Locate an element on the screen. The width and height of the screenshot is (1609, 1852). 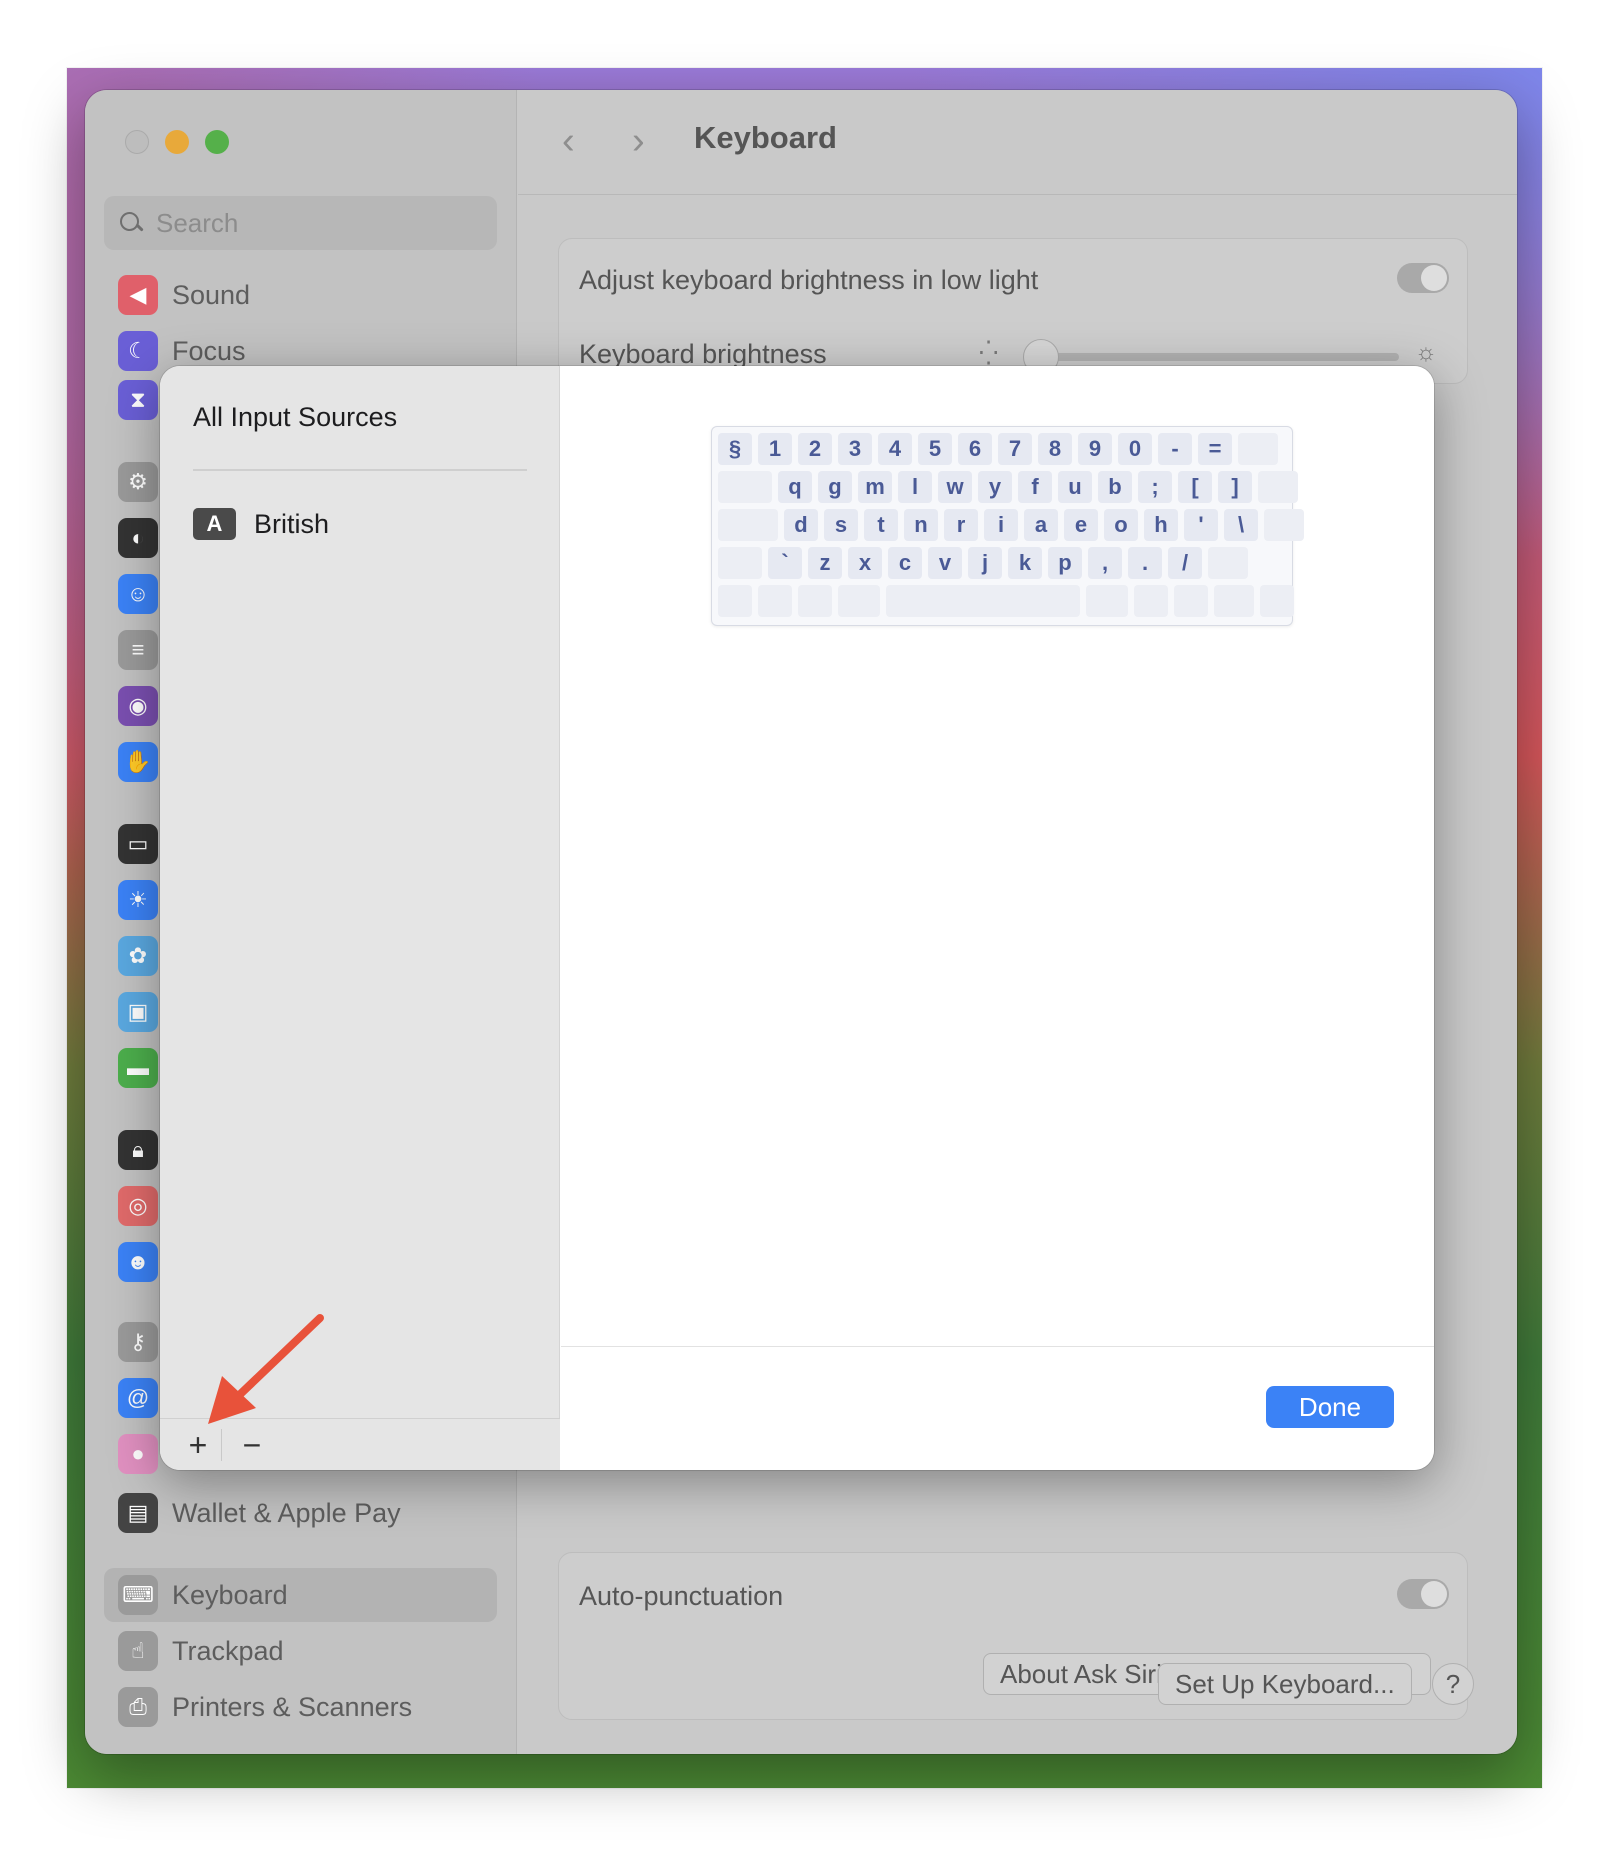
keyboard-key: o is located at coordinates (1121, 525).